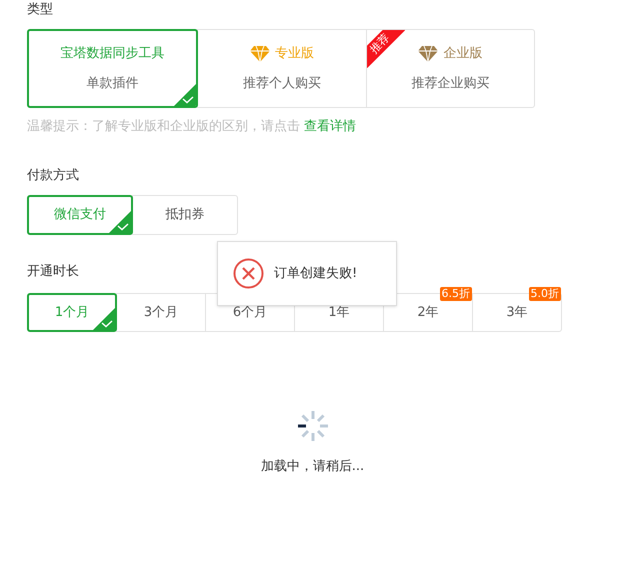  What do you see at coordinates (462, 54) in the screenshot?
I see `option-title: 企业版` at bounding box center [462, 54].